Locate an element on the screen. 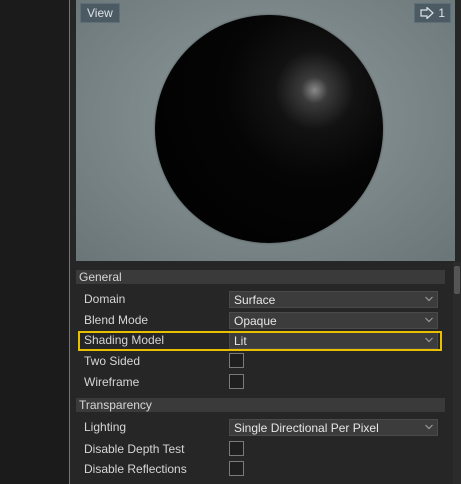 Image resolution: width=461 pixels, height=484 pixels. dropdown-value: Single Directional Per Pixel is located at coordinates (306, 428).